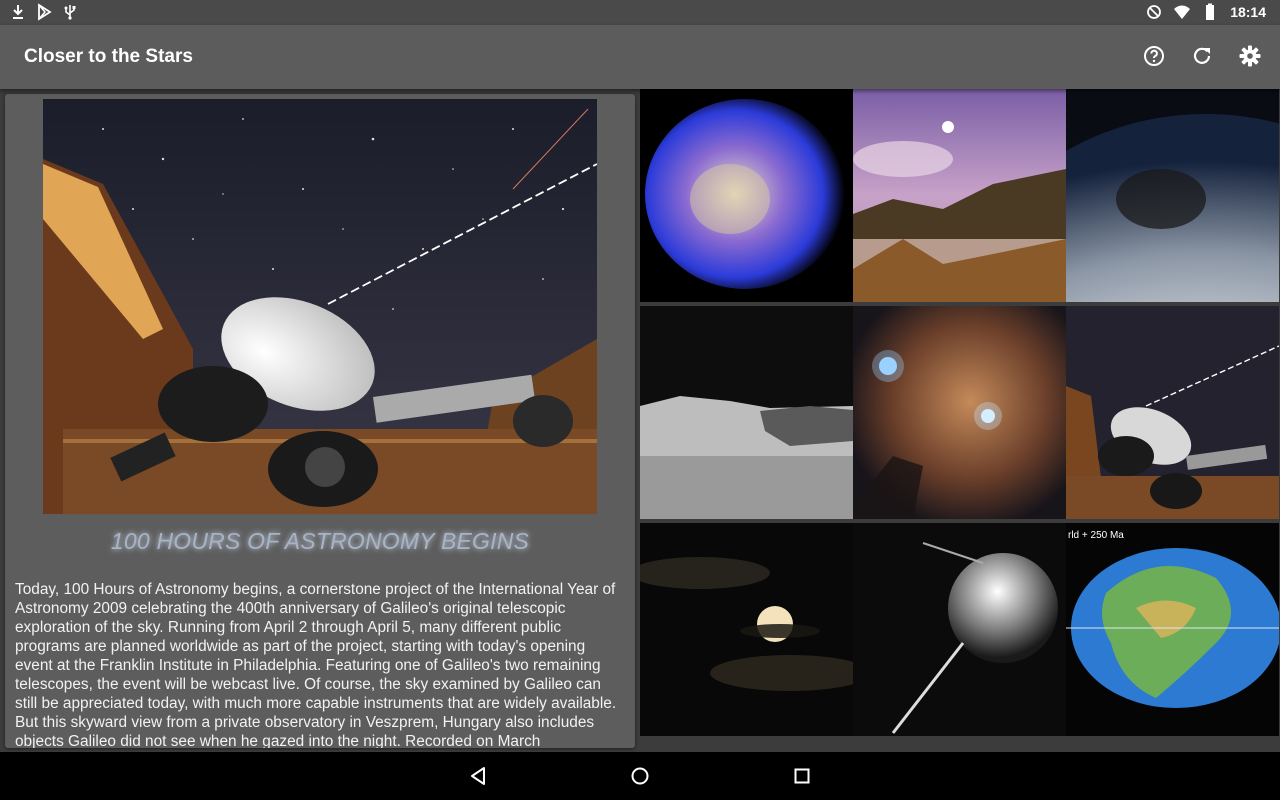 This screenshot has height=800, width=1280. What do you see at coordinates (1248, 12) in the screenshot?
I see `clock: 18:14` at bounding box center [1248, 12].